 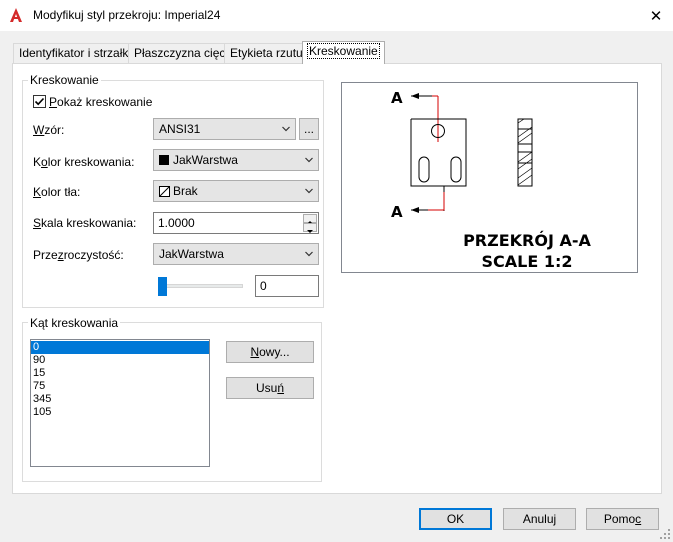 I want to click on show-hatch-checkbox, so click(x=39, y=101).